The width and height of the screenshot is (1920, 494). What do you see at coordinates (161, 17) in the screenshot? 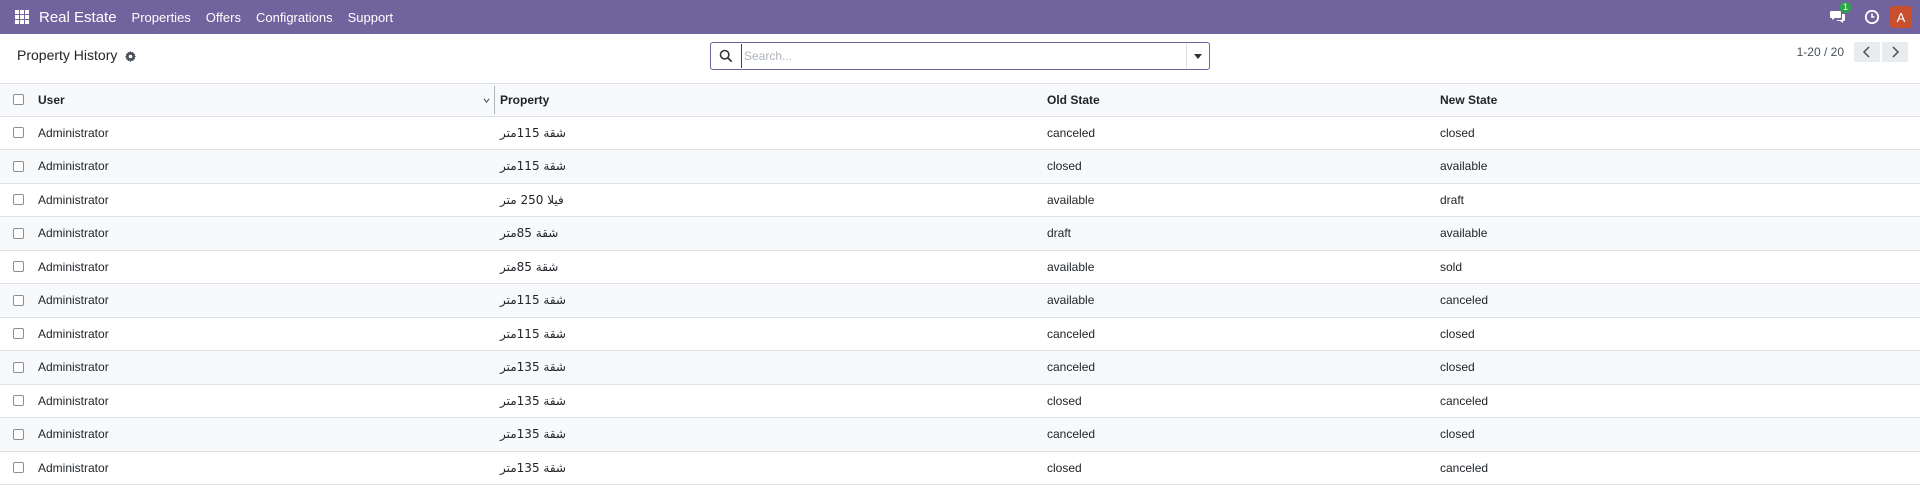
I see `menu-item-properties: Properties` at bounding box center [161, 17].